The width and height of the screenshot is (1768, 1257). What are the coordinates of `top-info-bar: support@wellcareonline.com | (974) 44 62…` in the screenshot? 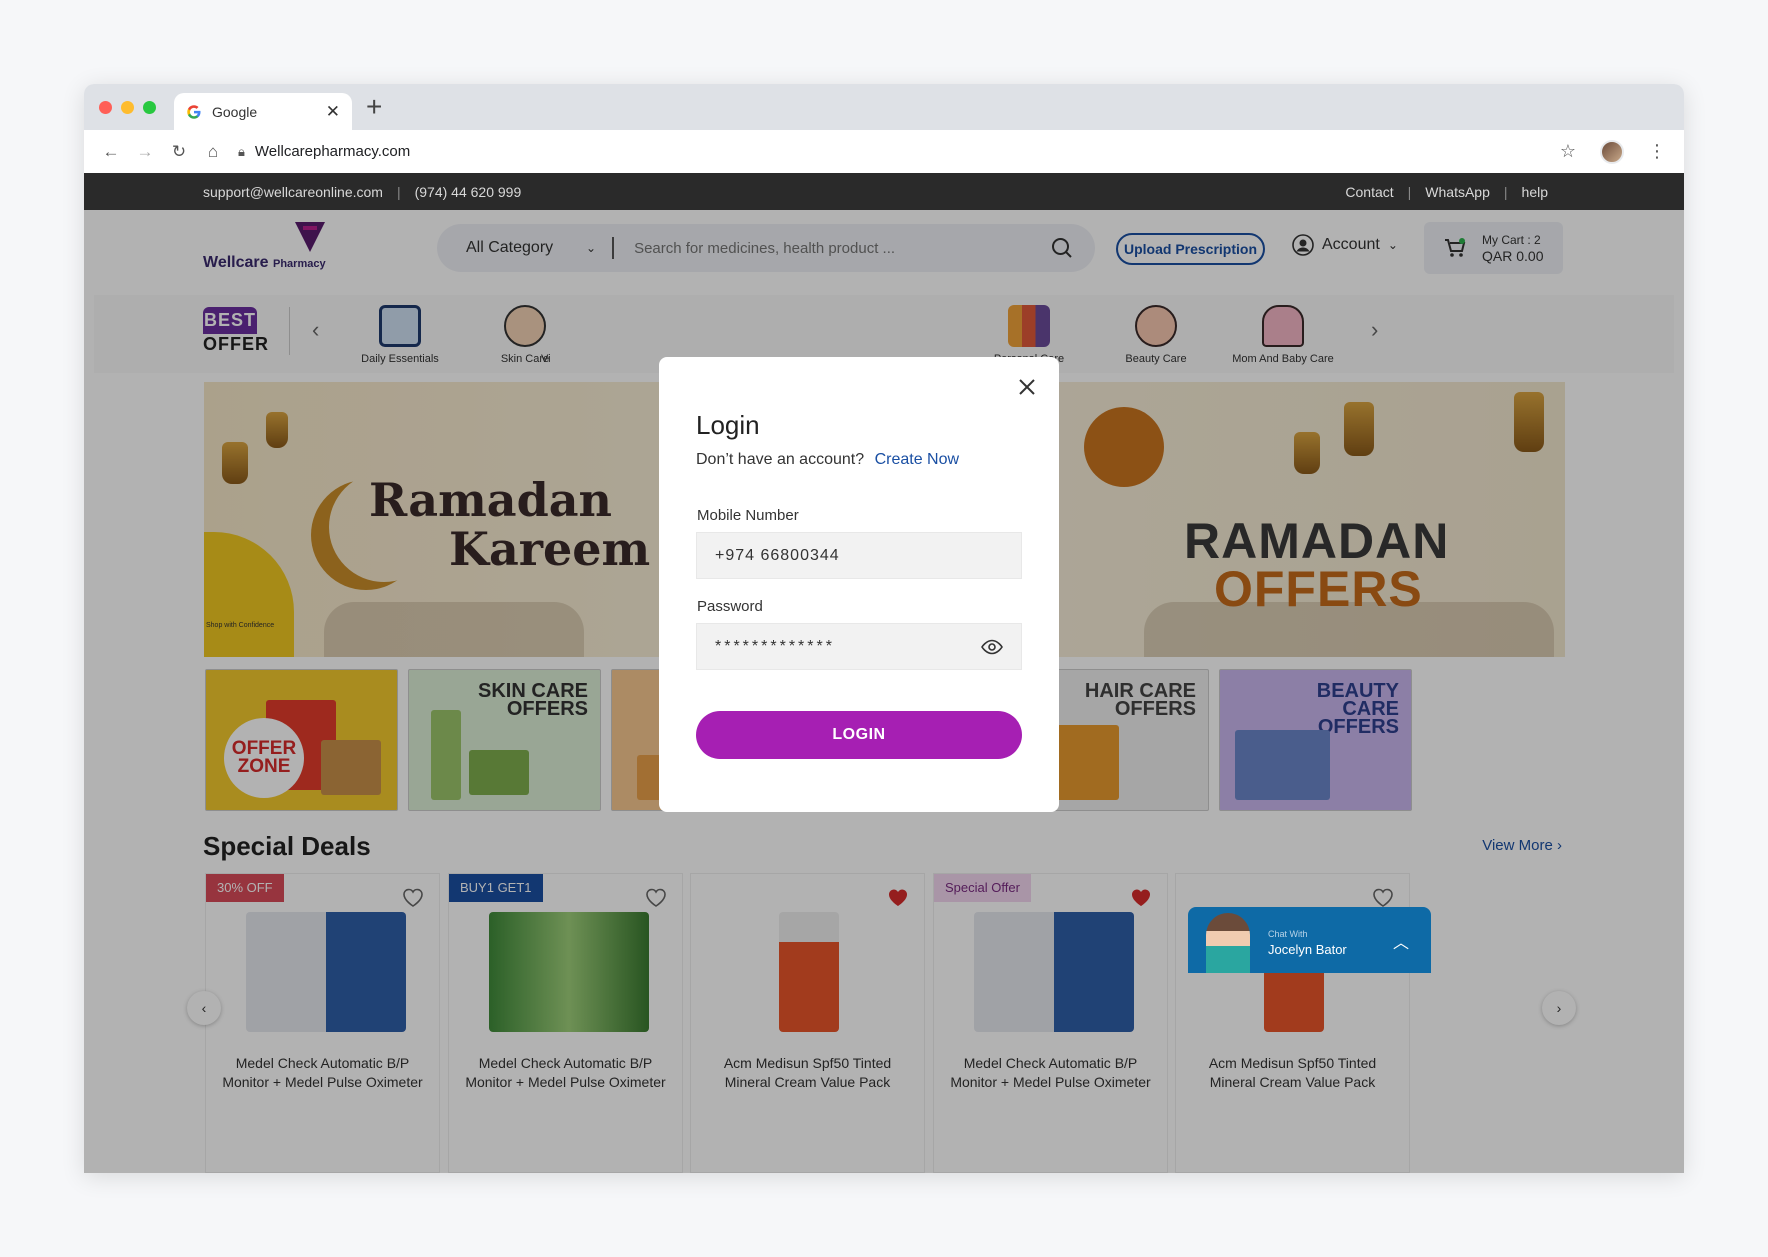 It's located at (884, 191).